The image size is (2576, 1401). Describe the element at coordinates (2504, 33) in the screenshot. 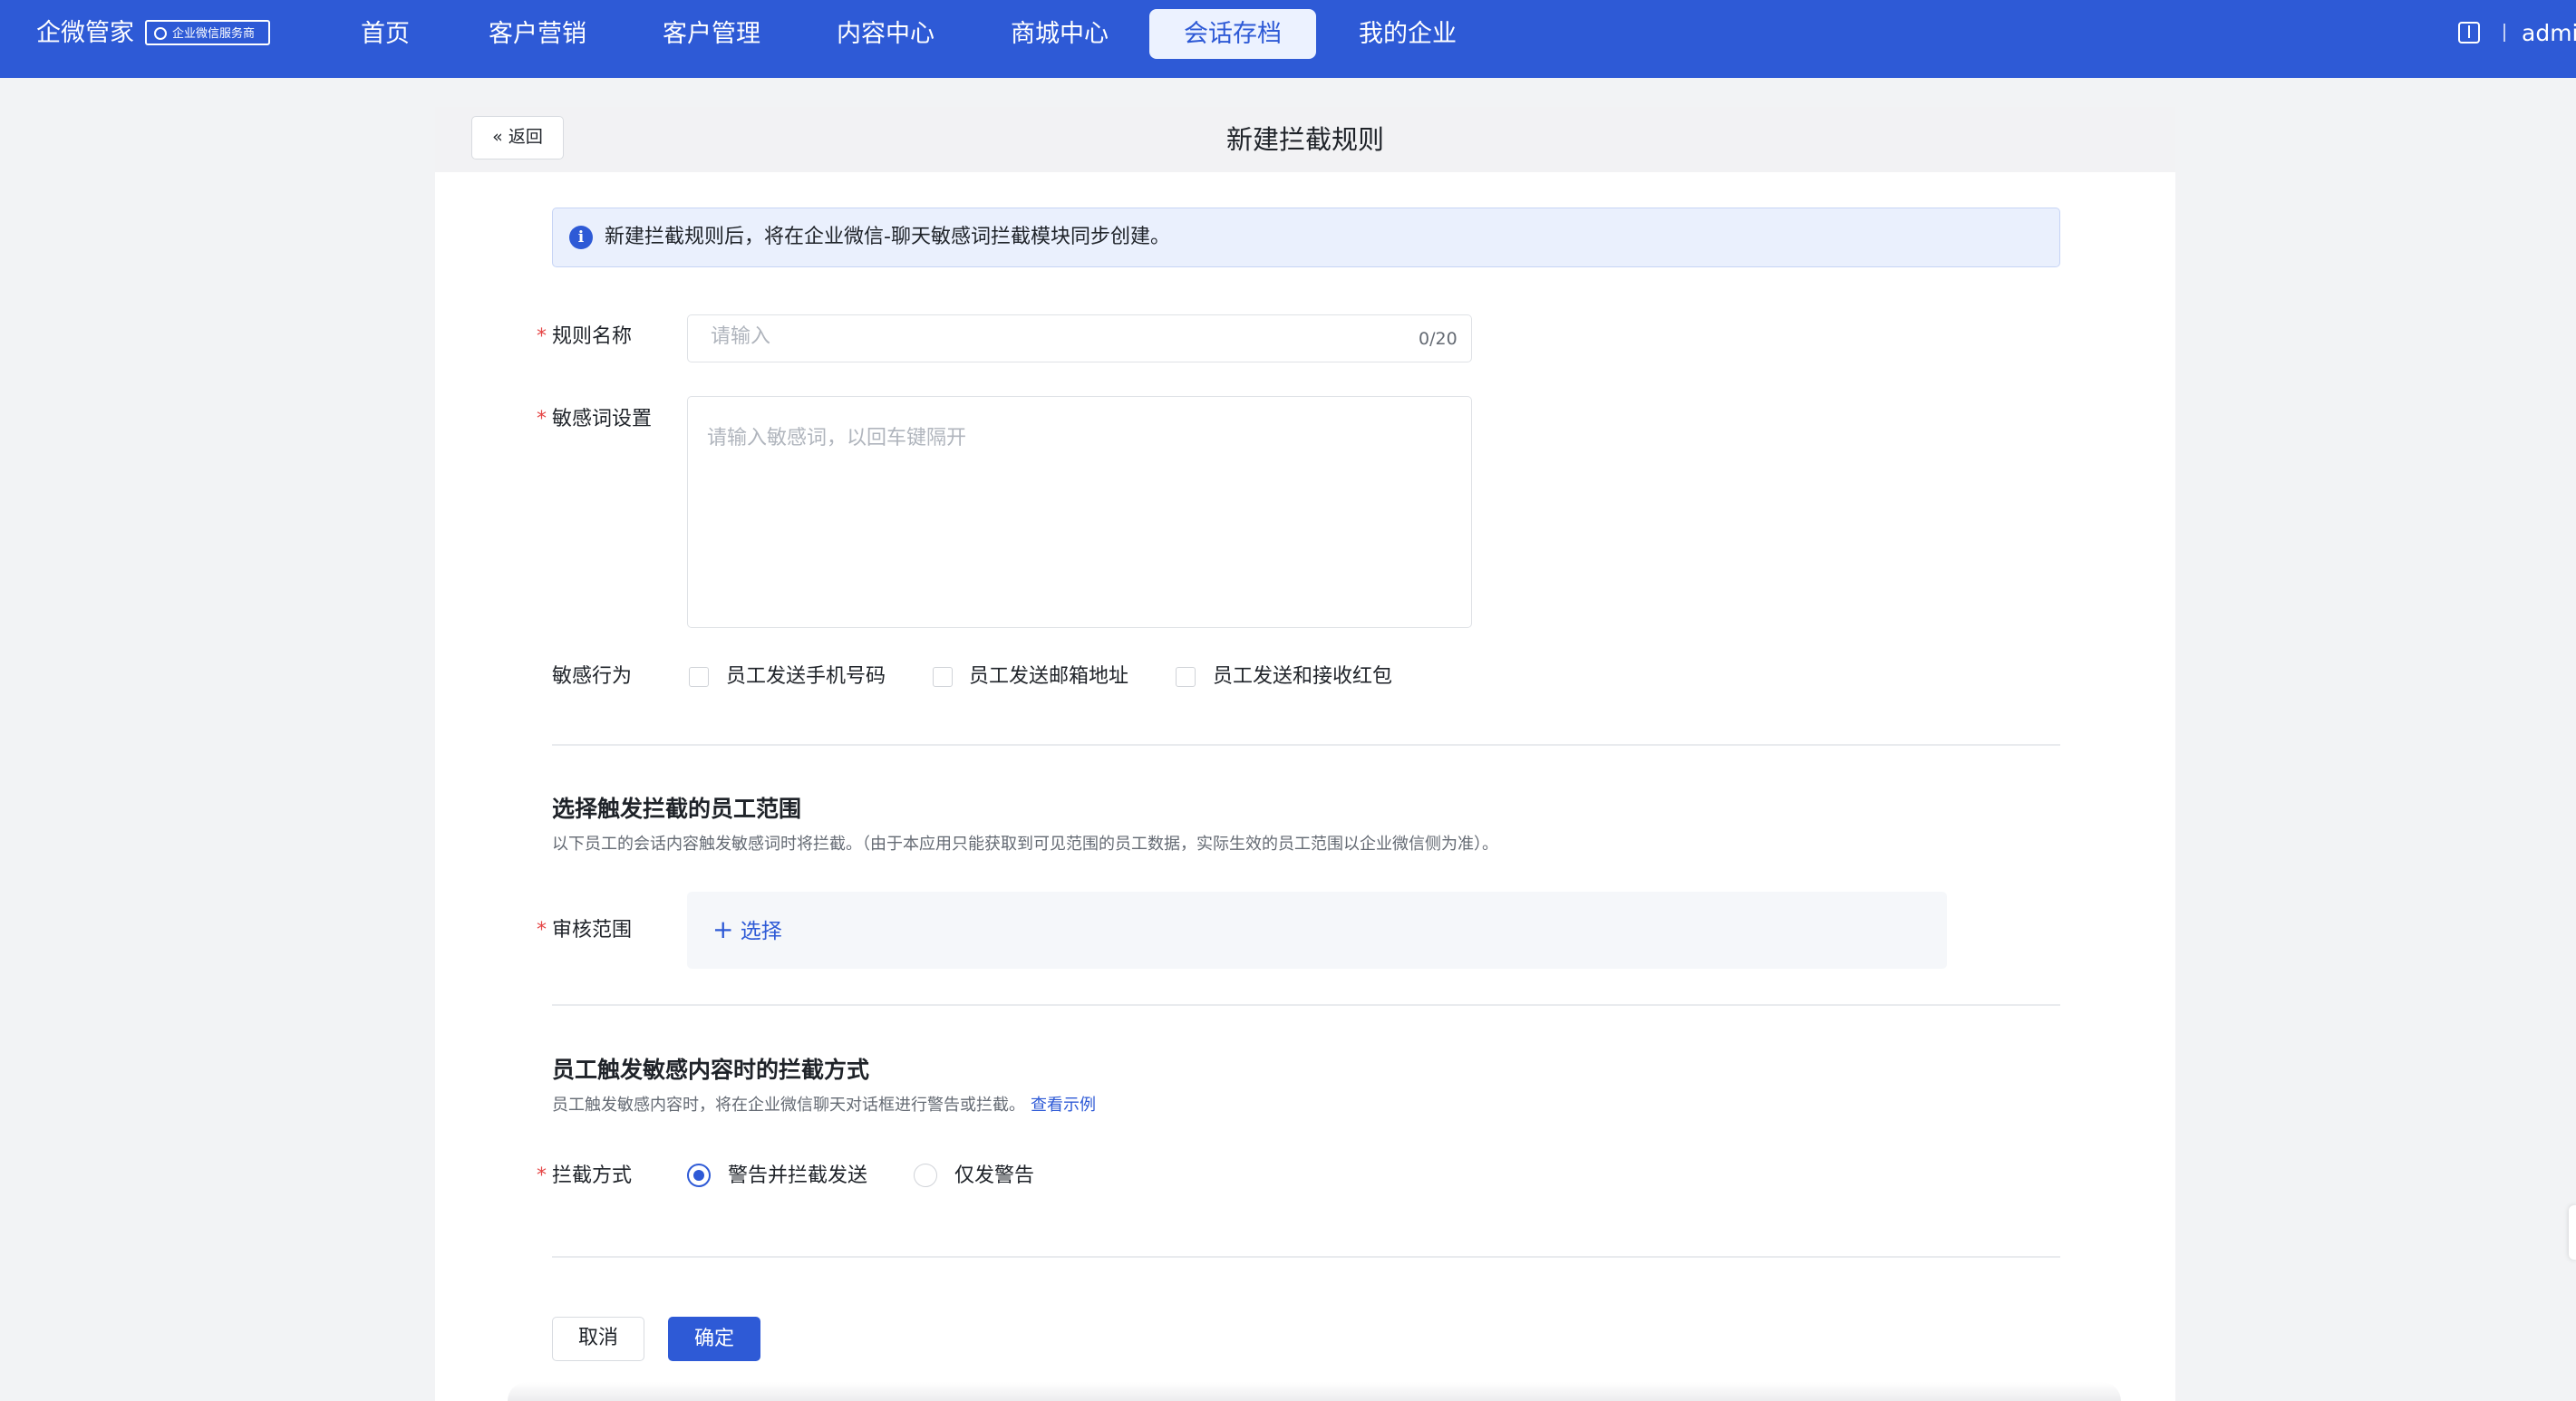

I see `header-divider` at that location.